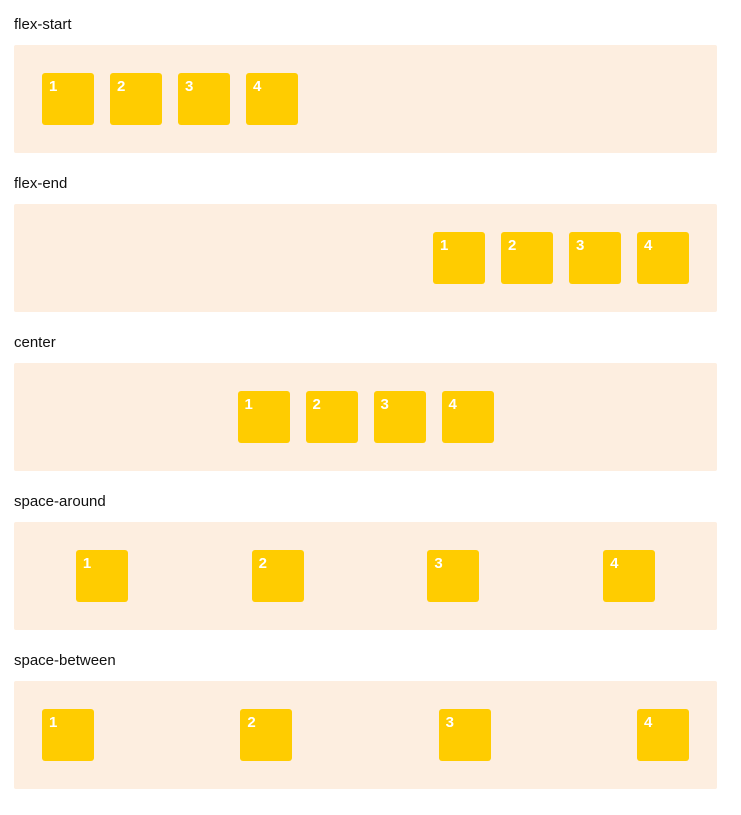 The height and width of the screenshot is (815, 741). I want to click on section-title: space-between, so click(65, 660).